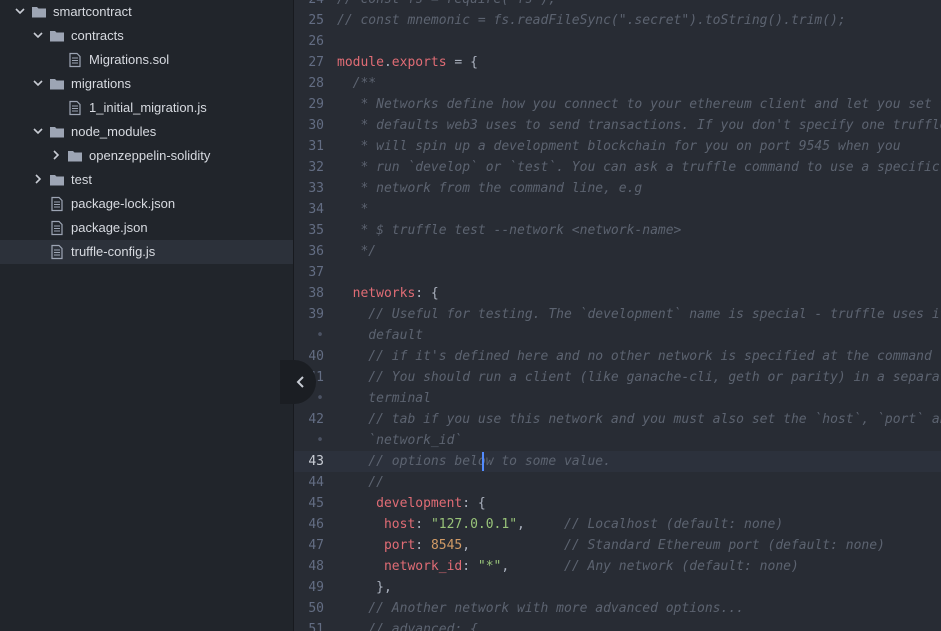  I want to click on code-line: 26, so click(617, 41).